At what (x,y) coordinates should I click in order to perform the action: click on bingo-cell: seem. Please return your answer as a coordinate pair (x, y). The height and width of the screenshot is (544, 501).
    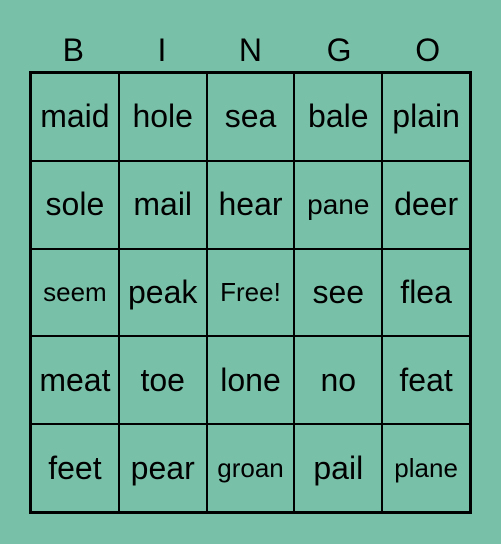
    Looking at the image, I should click on (75, 292).